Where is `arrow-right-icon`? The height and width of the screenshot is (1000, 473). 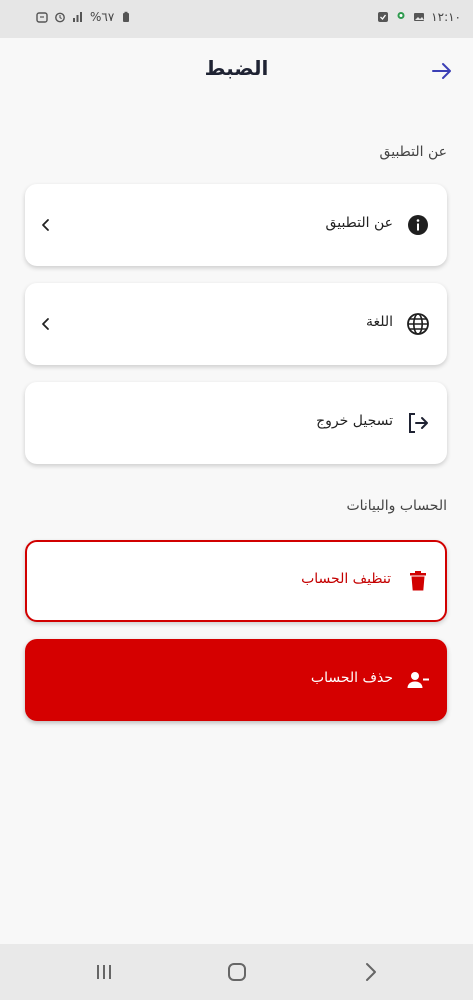 arrow-right-icon is located at coordinates (442, 71).